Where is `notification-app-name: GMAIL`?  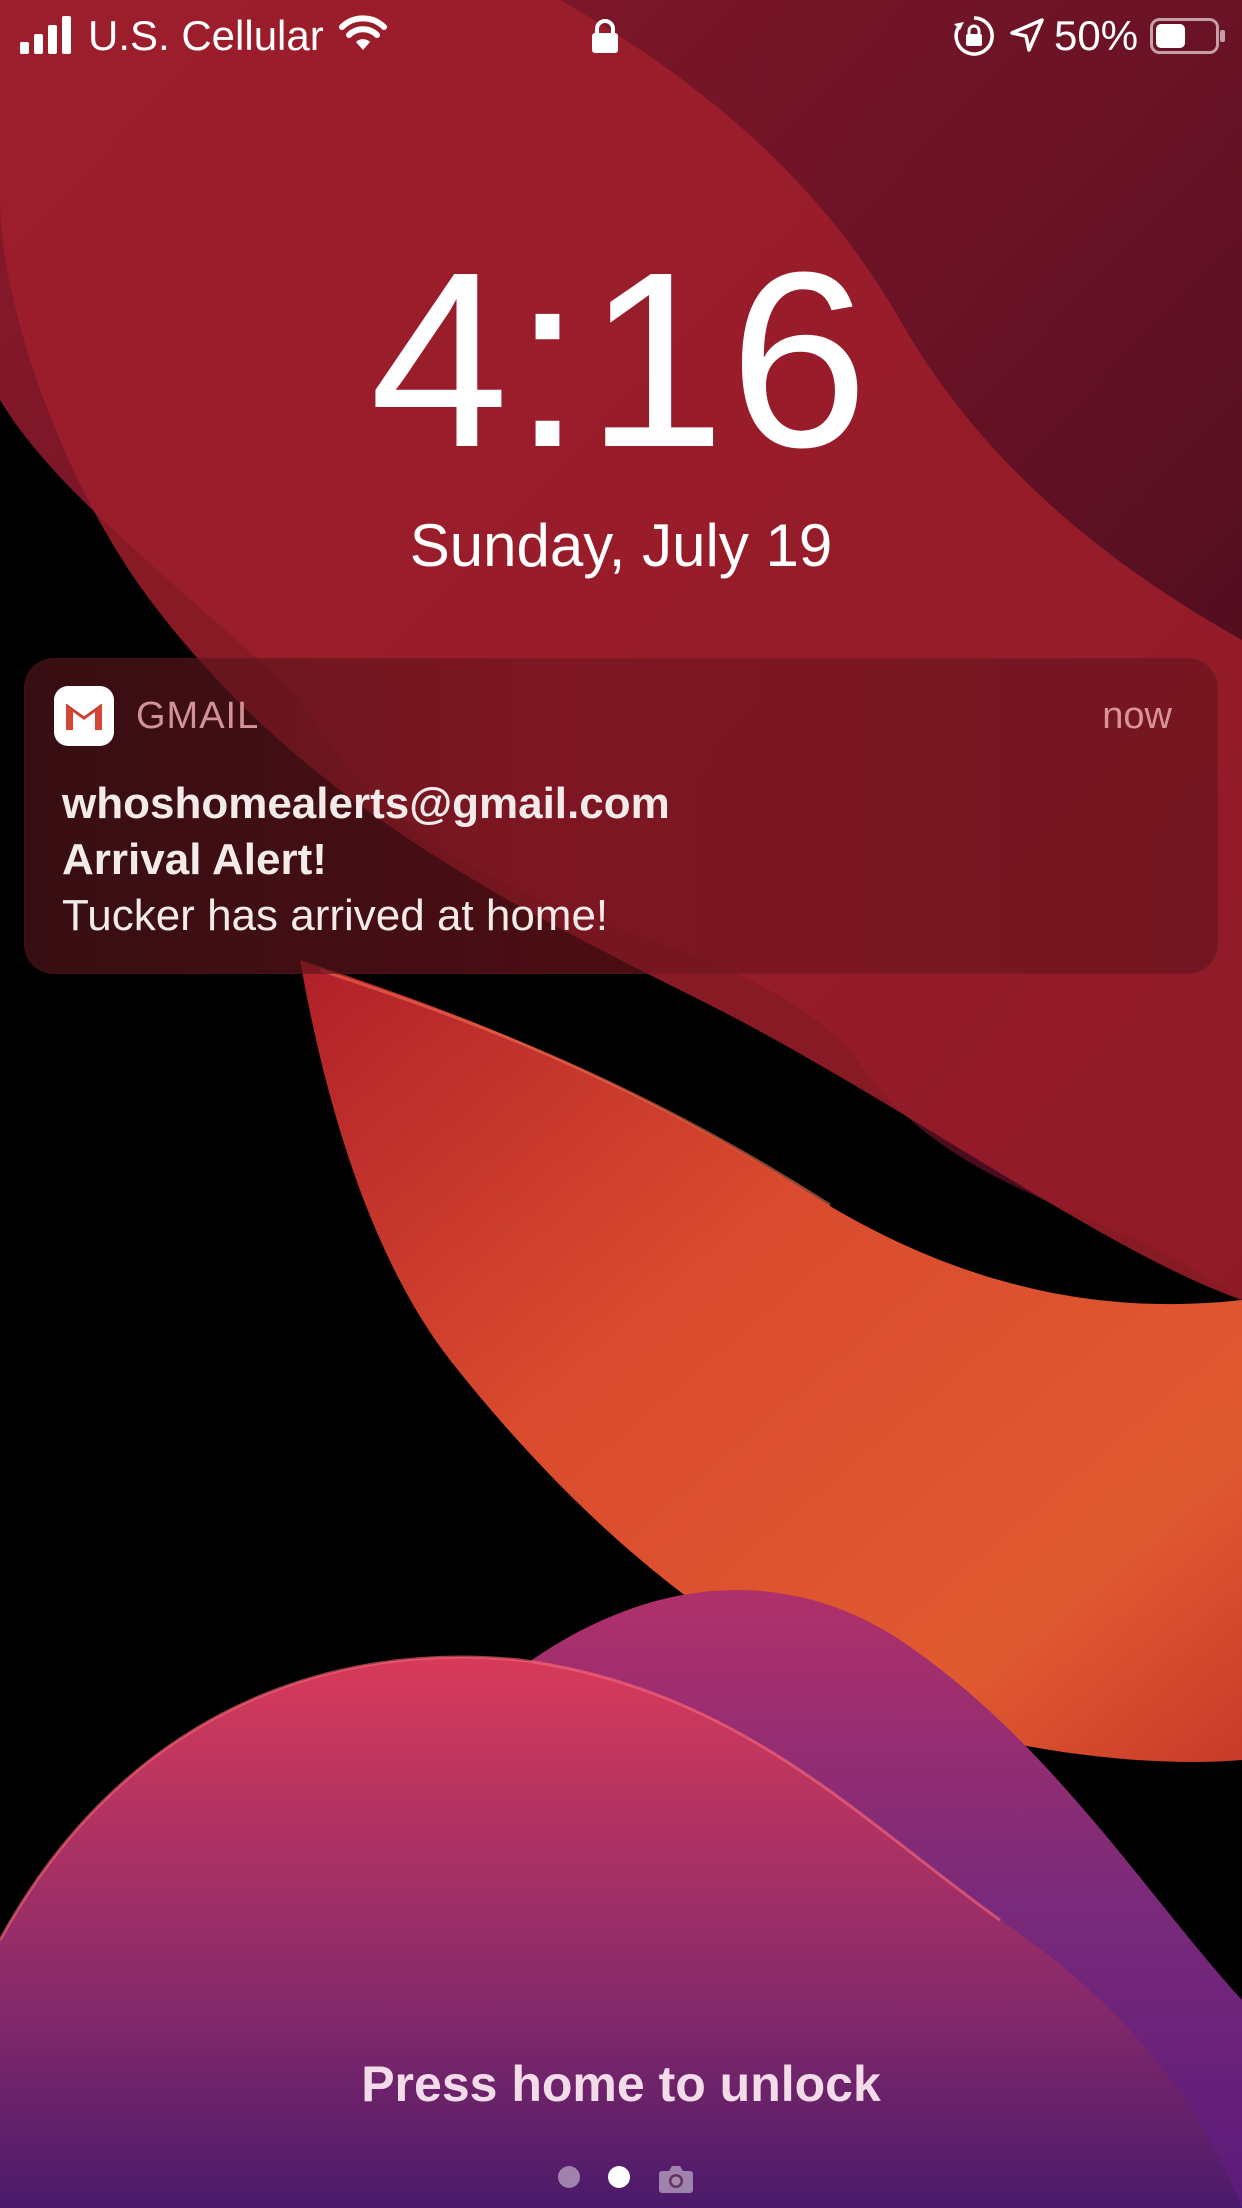
notification-app-name: GMAIL is located at coordinates (198, 716).